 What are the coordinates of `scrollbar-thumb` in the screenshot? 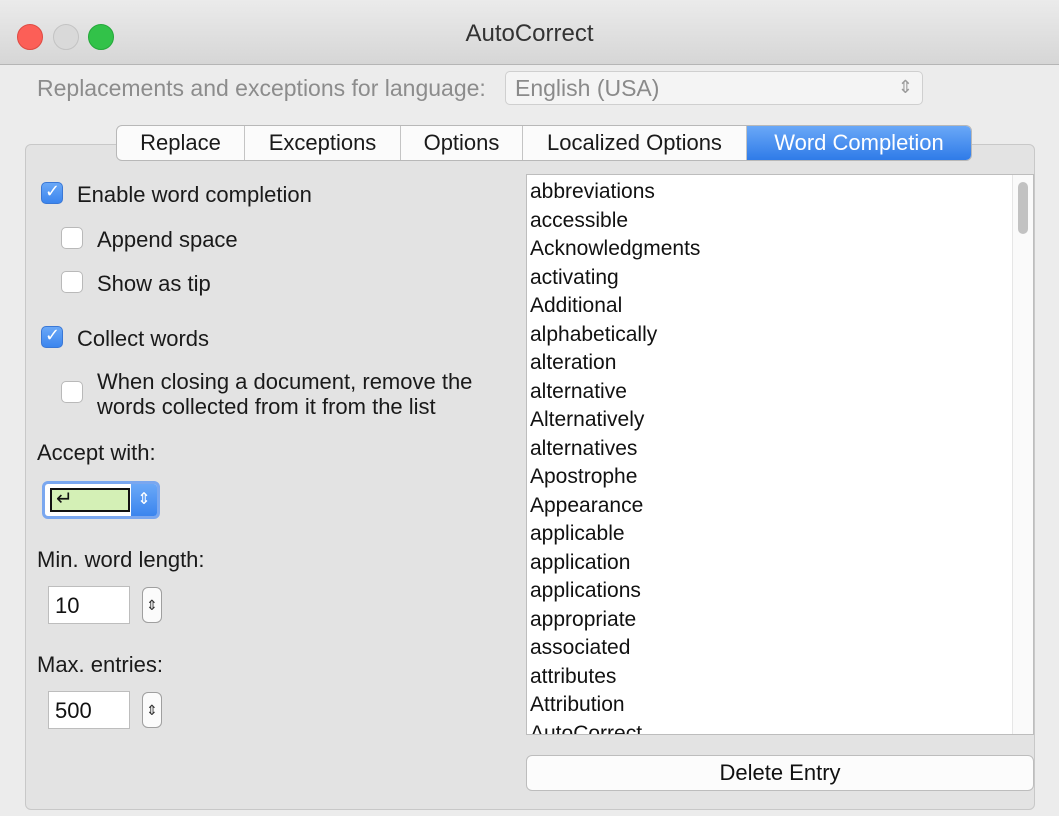 It's located at (1023, 208).